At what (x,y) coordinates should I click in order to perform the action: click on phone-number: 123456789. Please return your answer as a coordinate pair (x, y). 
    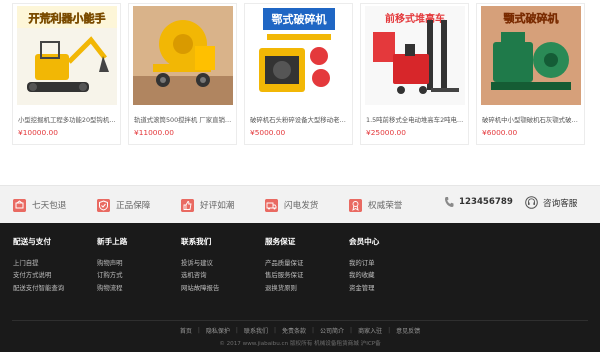
    Looking at the image, I should click on (486, 202).